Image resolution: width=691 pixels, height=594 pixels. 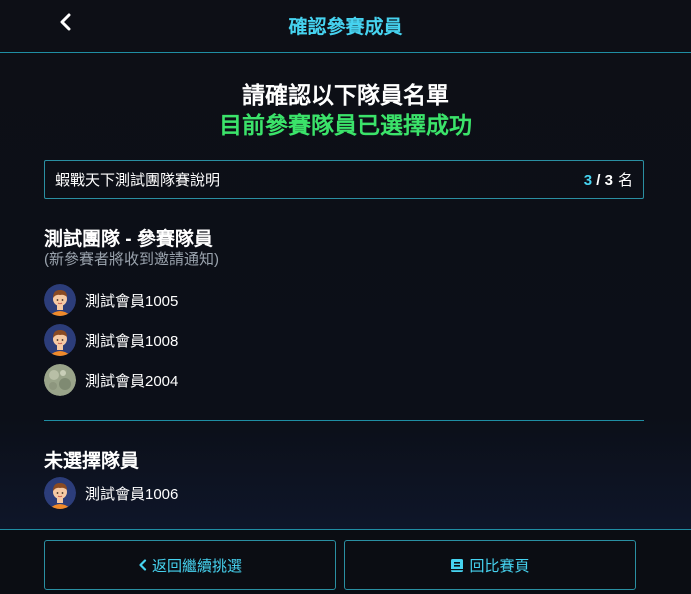 What do you see at coordinates (138, 180) in the screenshot?
I see `event-name: 蝦戰天下測試團隊賽說明` at bounding box center [138, 180].